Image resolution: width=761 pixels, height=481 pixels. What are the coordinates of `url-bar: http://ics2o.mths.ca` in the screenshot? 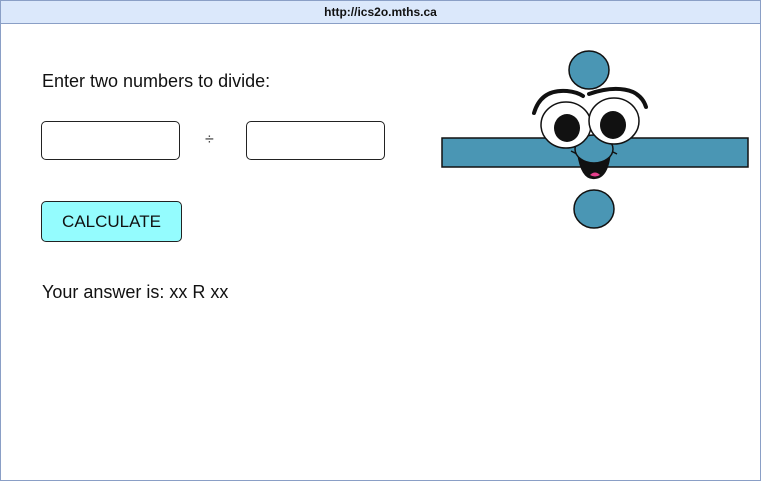 It's located at (380, 12).